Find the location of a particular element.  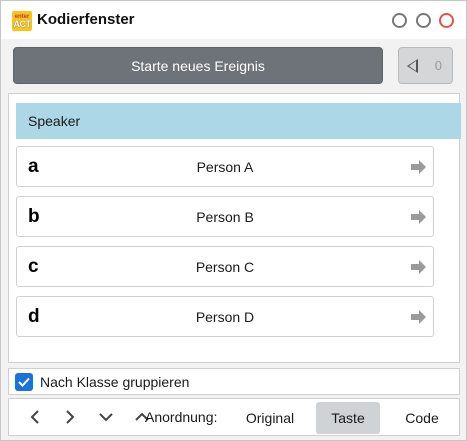

sort-order-label: Anordnung: is located at coordinates (181, 417).